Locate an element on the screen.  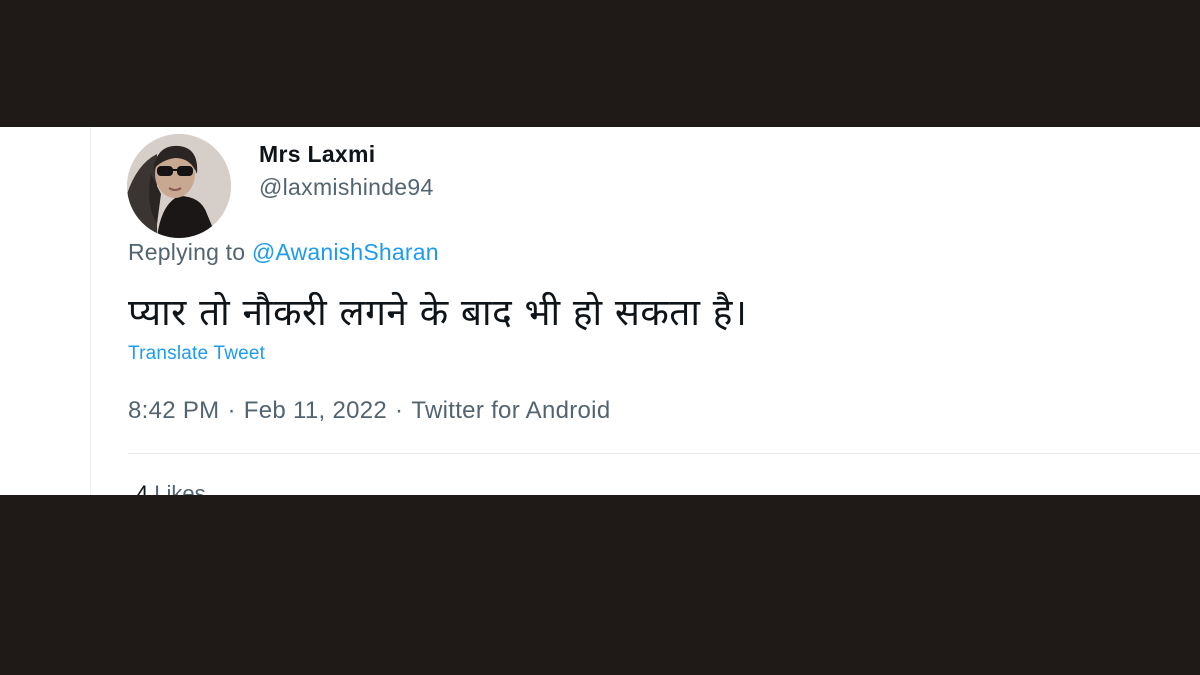
likes-label: Likes is located at coordinates (180, 488).